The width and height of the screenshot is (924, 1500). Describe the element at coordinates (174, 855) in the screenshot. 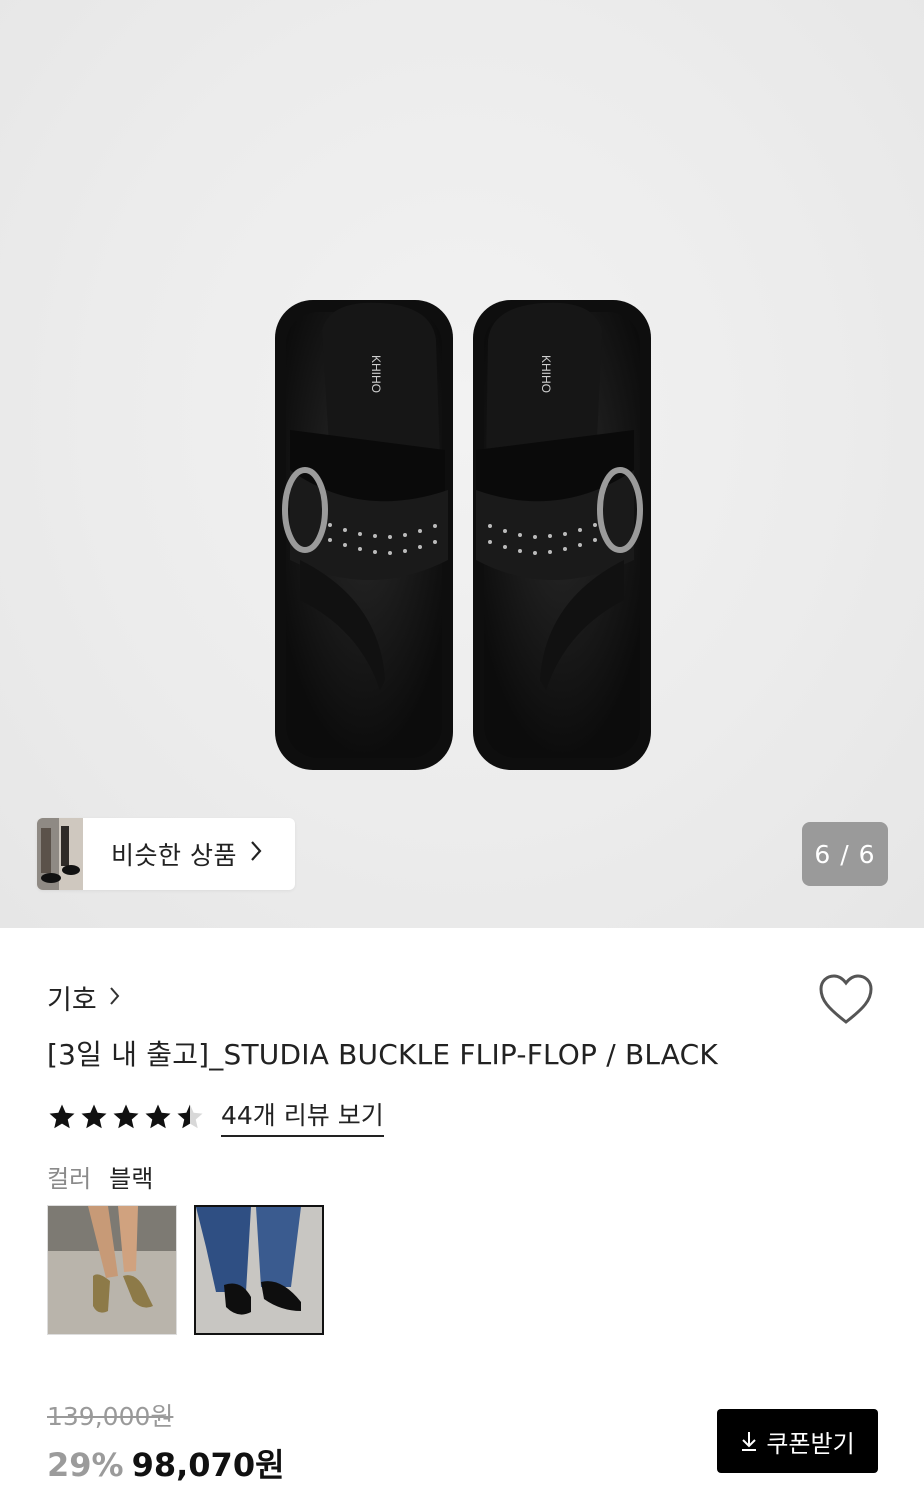

I see `similar-products-label: 비슷한 상품` at that location.